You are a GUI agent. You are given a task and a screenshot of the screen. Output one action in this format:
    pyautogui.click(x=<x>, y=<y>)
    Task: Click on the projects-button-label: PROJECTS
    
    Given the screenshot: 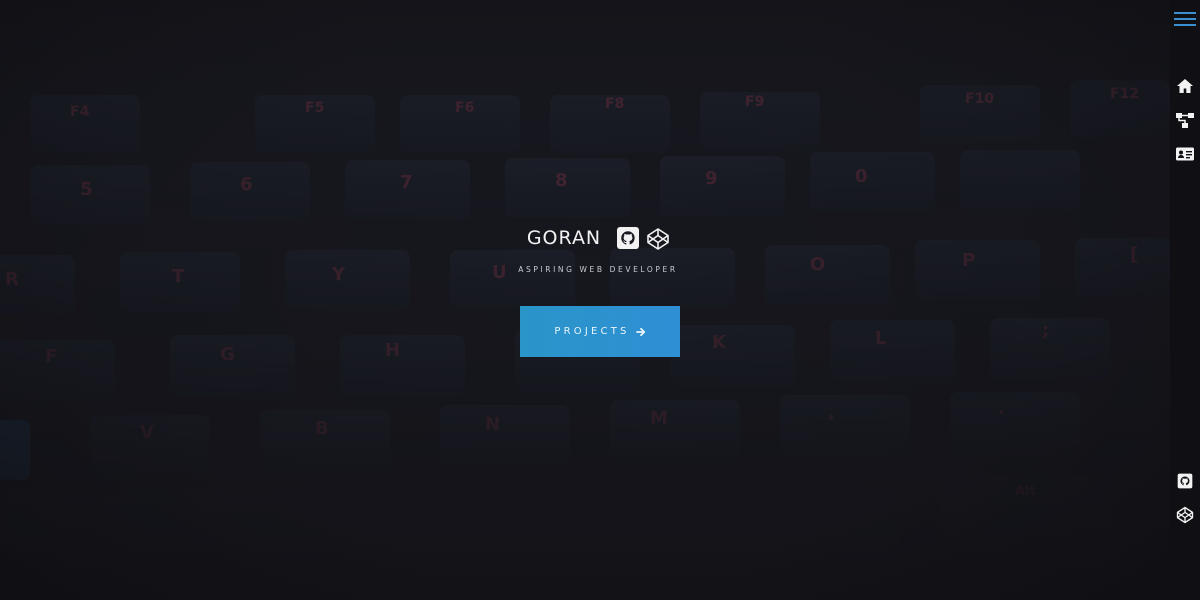 What is the action you would take?
    pyautogui.click(x=592, y=331)
    